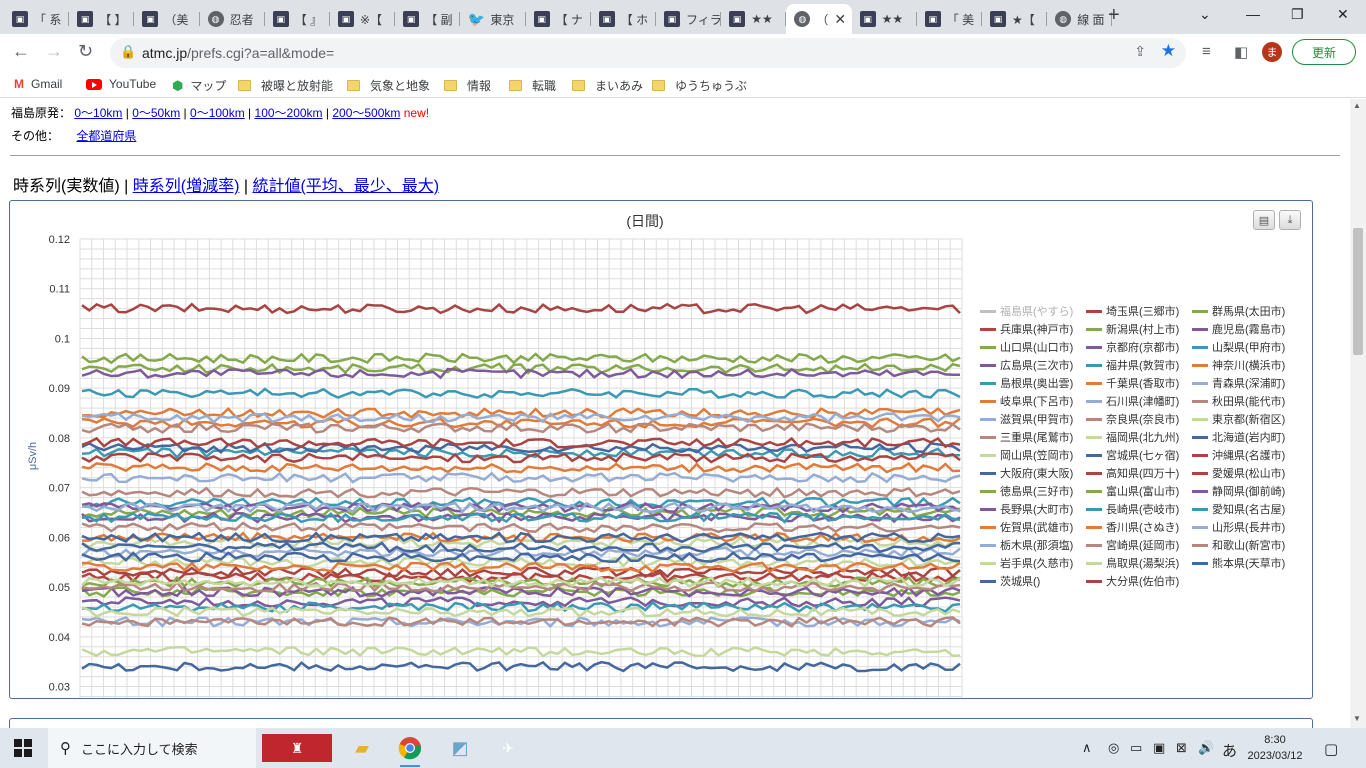  I want to click on share-icon: ⇪, so click(1140, 51).